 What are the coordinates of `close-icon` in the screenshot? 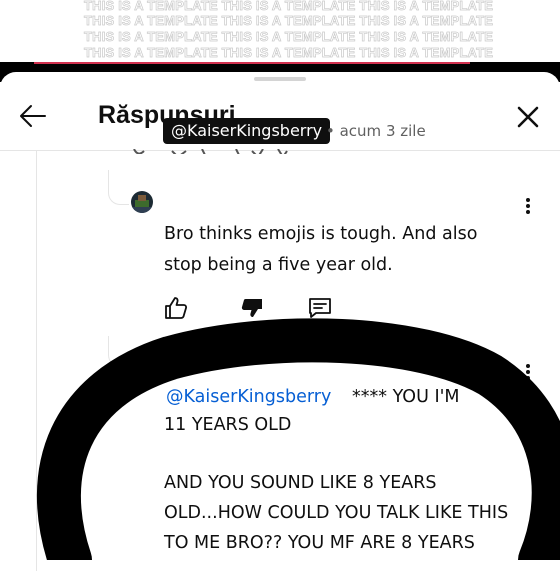 It's located at (528, 117).